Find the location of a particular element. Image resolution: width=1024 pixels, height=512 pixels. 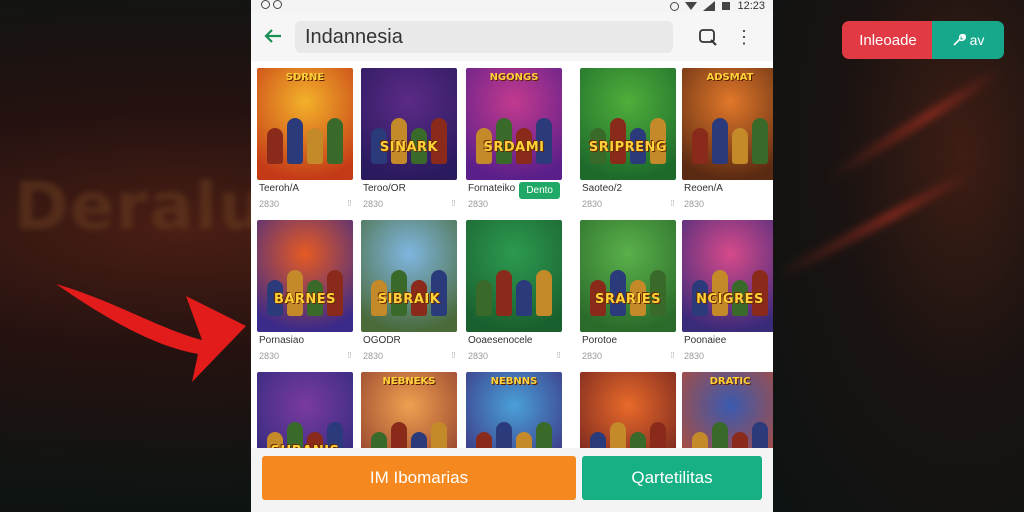

bottom-action-bar: IM Ibomarias Qartetilitas is located at coordinates (512, 480).